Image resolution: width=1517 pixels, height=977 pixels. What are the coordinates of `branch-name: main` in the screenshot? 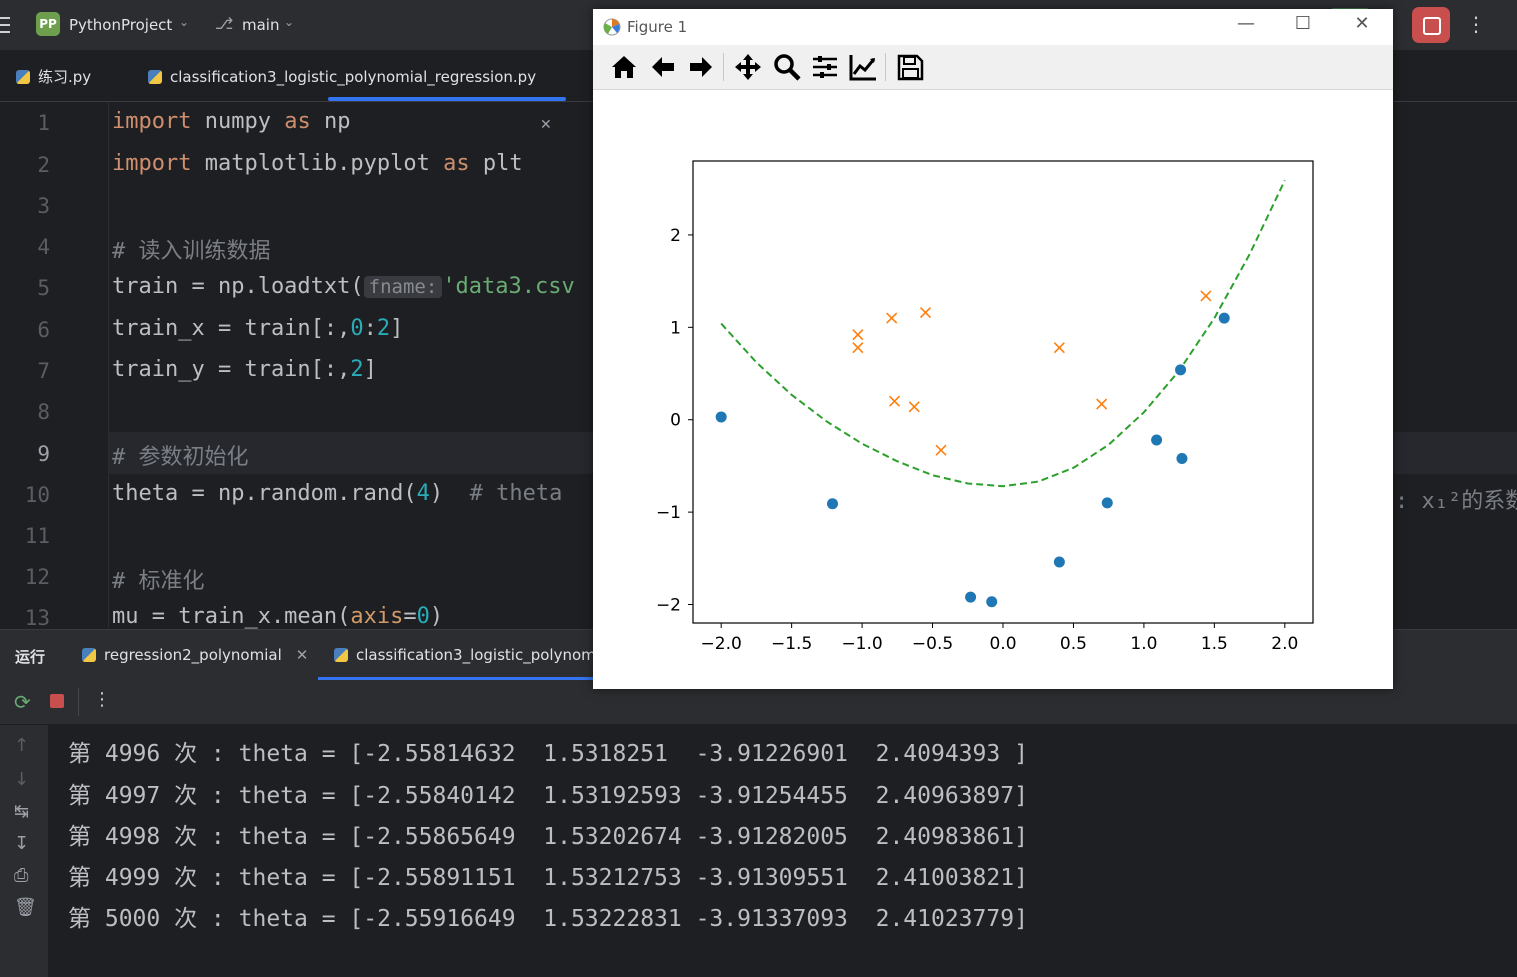 It's located at (260, 25).